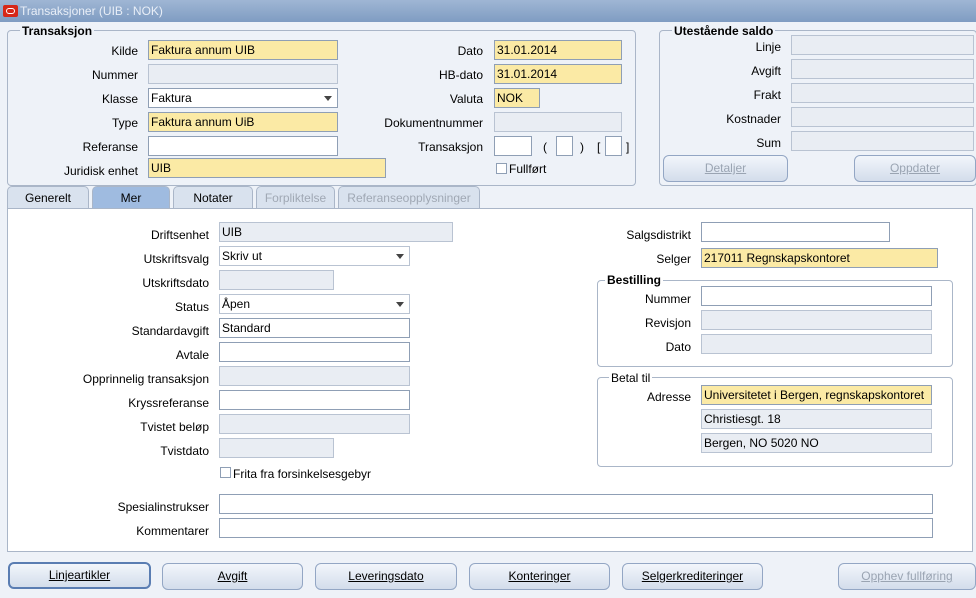  What do you see at coordinates (314, 256) in the screenshot?
I see `utskriftsvalg-dropdown: Skriv ut` at bounding box center [314, 256].